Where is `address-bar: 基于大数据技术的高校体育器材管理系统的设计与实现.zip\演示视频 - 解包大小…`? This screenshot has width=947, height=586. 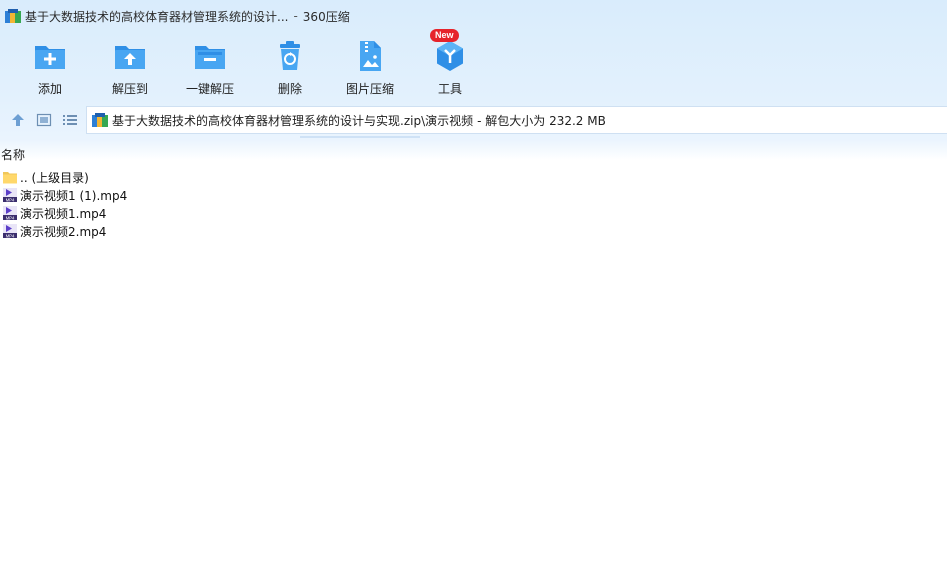 address-bar: 基于大数据技术的高校体育器材管理系统的设计与实现.zip\演示视频 - 解包大小… is located at coordinates (516, 120).